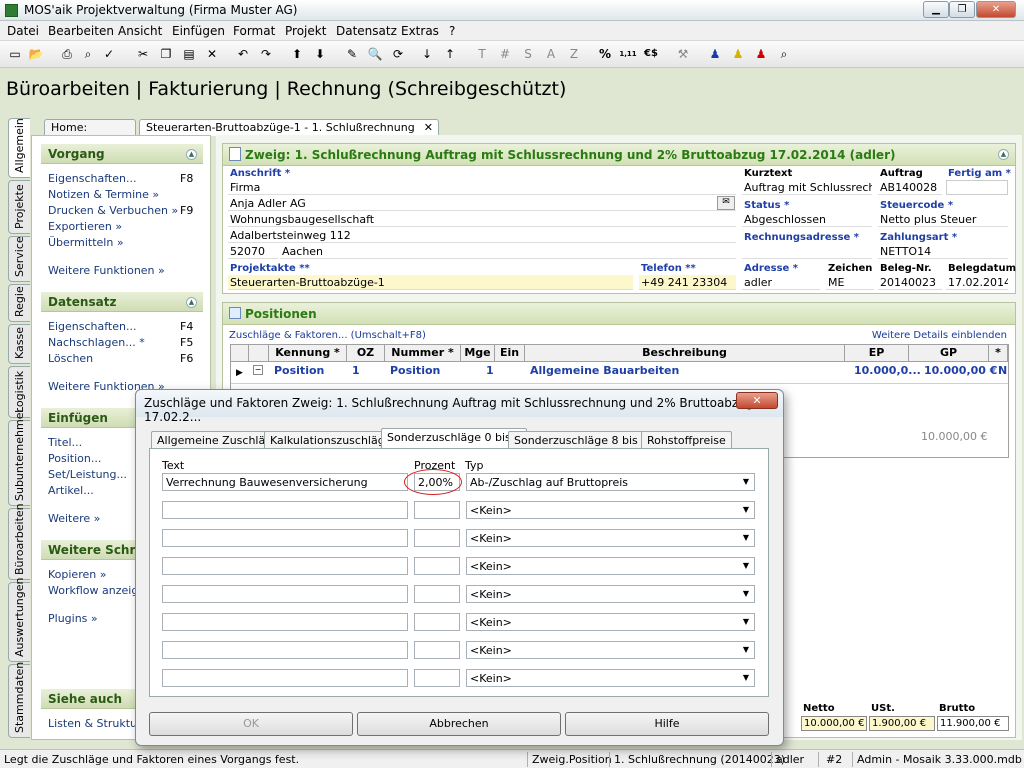 The image size is (1024, 768). I want to click on col-mge: Mge, so click(478, 353).